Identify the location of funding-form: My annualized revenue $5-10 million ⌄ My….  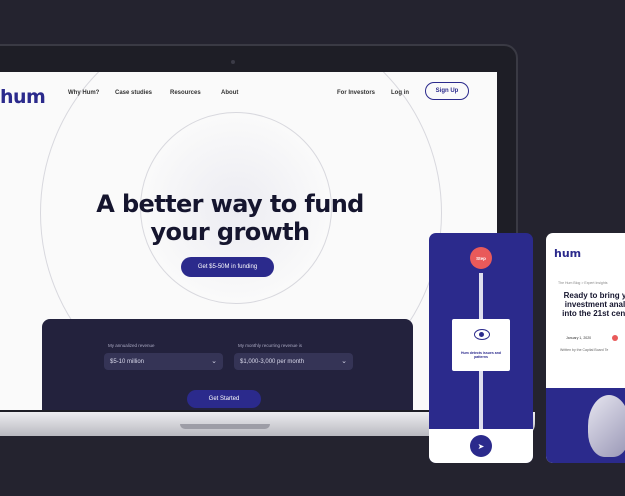
(227, 364).